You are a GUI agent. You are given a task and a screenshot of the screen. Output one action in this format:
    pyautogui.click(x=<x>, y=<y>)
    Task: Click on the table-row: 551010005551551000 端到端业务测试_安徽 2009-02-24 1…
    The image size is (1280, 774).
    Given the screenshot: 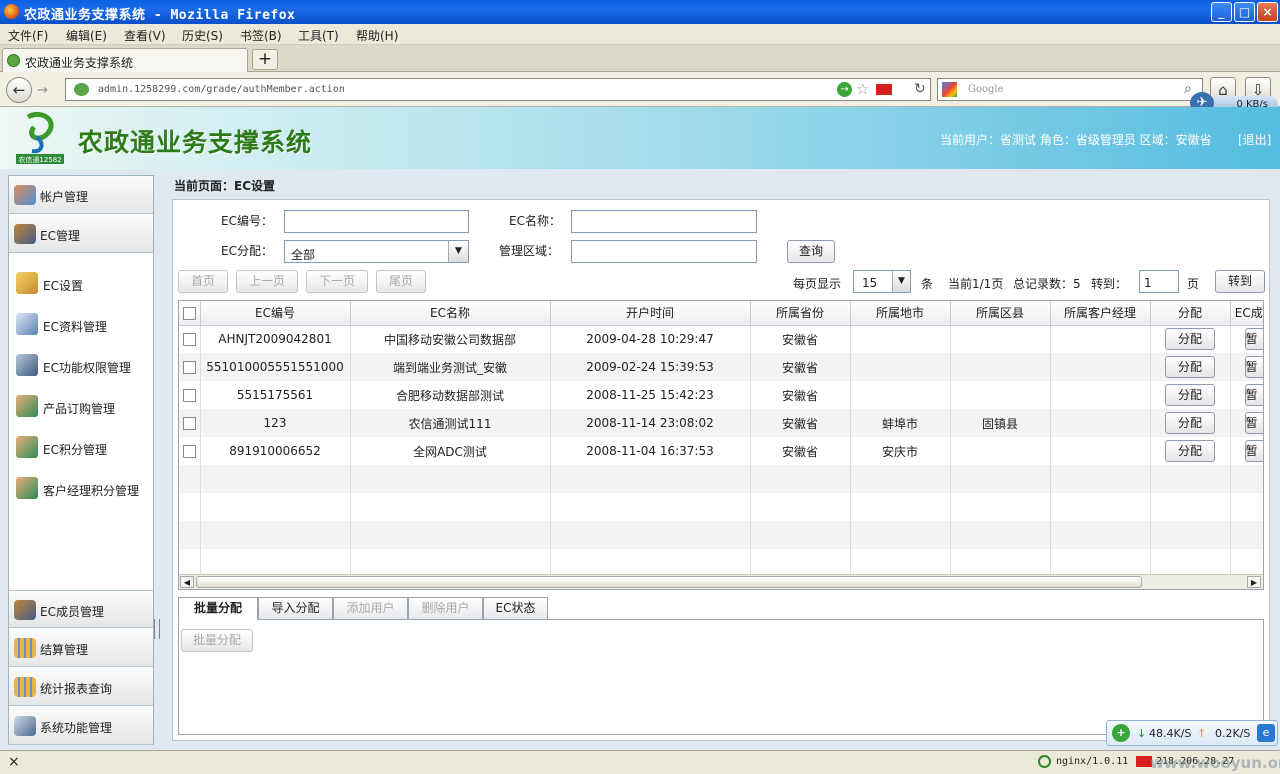 What is the action you would take?
    pyautogui.click(x=721, y=367)
    